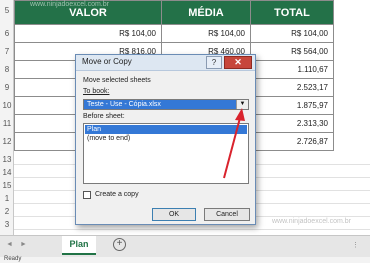 Image resolution: width=370 pixels, height=263 pixels. Describe the element at coordinates (232, 148) in the screenshot. I see `arrow-shaft` at that location.